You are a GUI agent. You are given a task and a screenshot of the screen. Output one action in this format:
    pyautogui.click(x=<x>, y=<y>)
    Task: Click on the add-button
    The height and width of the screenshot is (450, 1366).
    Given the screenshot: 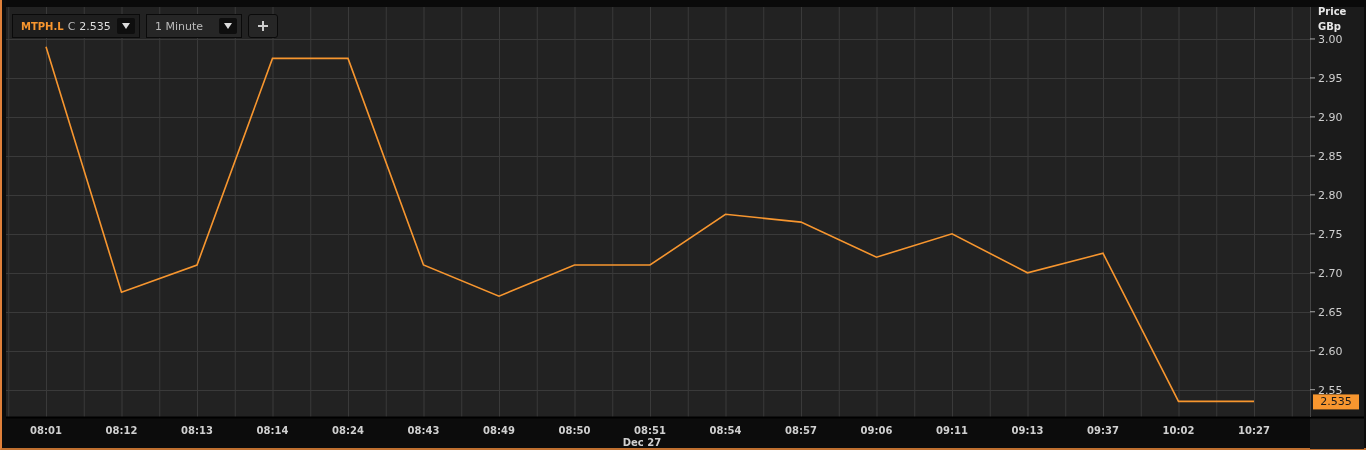 What is the action you would take?
    pyautogui.click(x=263, y=26)
    